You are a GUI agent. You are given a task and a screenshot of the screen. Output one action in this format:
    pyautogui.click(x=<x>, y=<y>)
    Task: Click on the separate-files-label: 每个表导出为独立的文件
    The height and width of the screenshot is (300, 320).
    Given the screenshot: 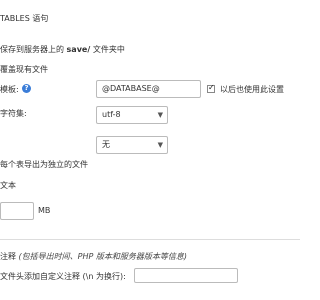 What is the action you would take?
    pyautogui.click(x=44, y=164)
    